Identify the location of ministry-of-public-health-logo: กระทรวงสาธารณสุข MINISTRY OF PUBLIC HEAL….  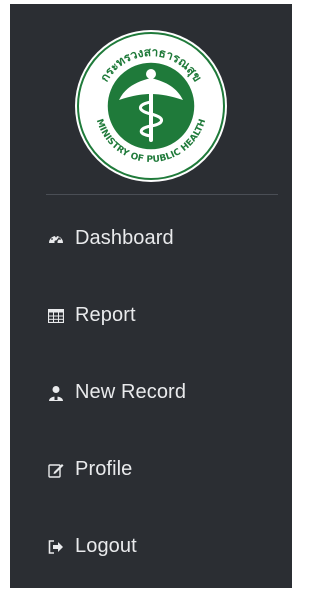
(151, 106).